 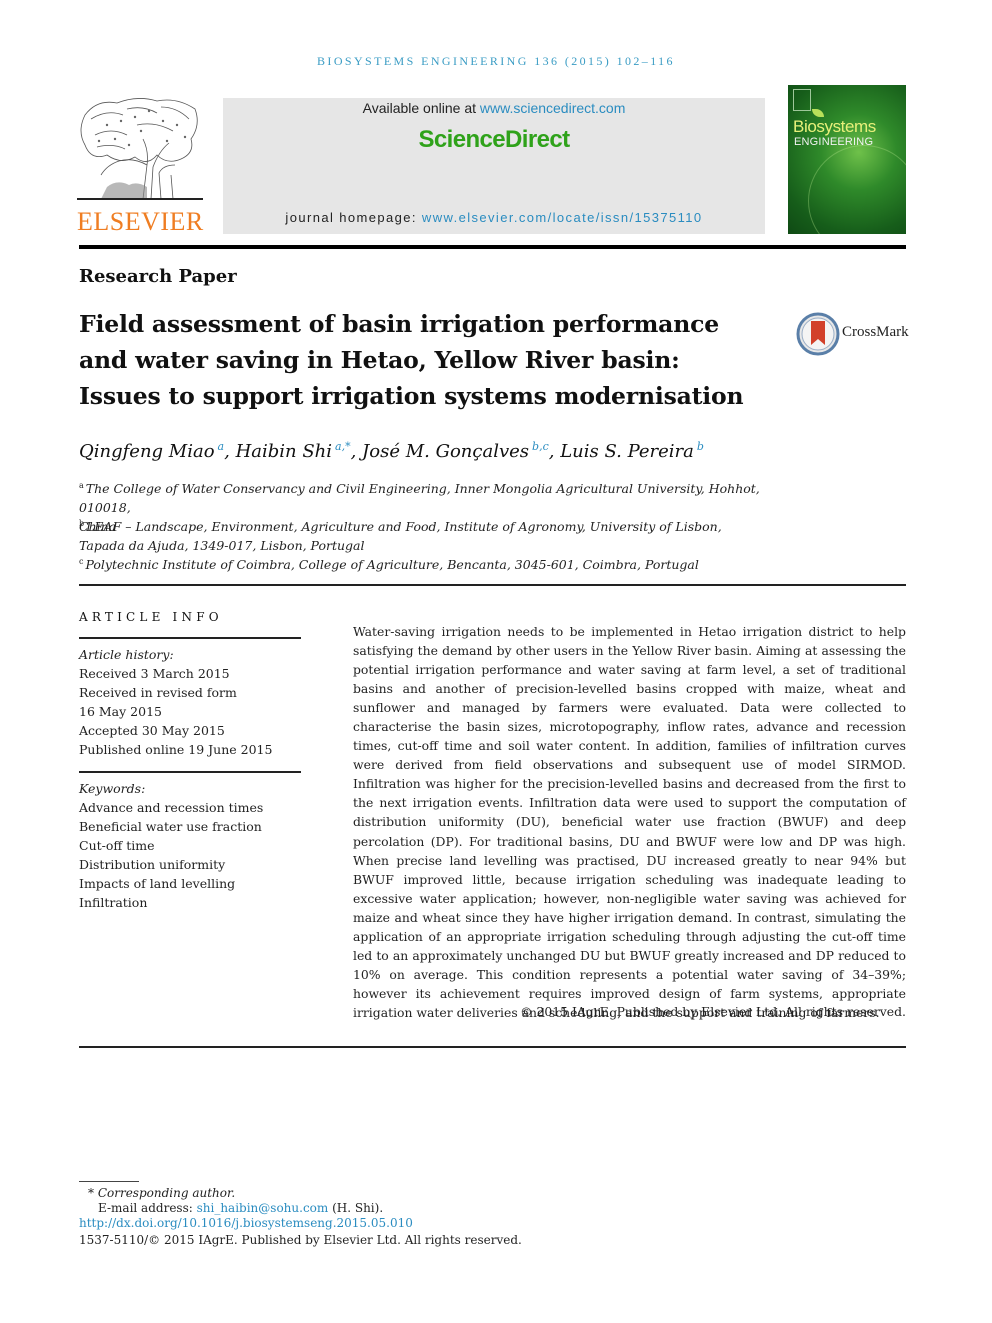 What do you see at coordinates (263, 1208) in the screenshot?
I see `email-link: shi_haibin@sohu.com` at bounding box center [263, 1208].